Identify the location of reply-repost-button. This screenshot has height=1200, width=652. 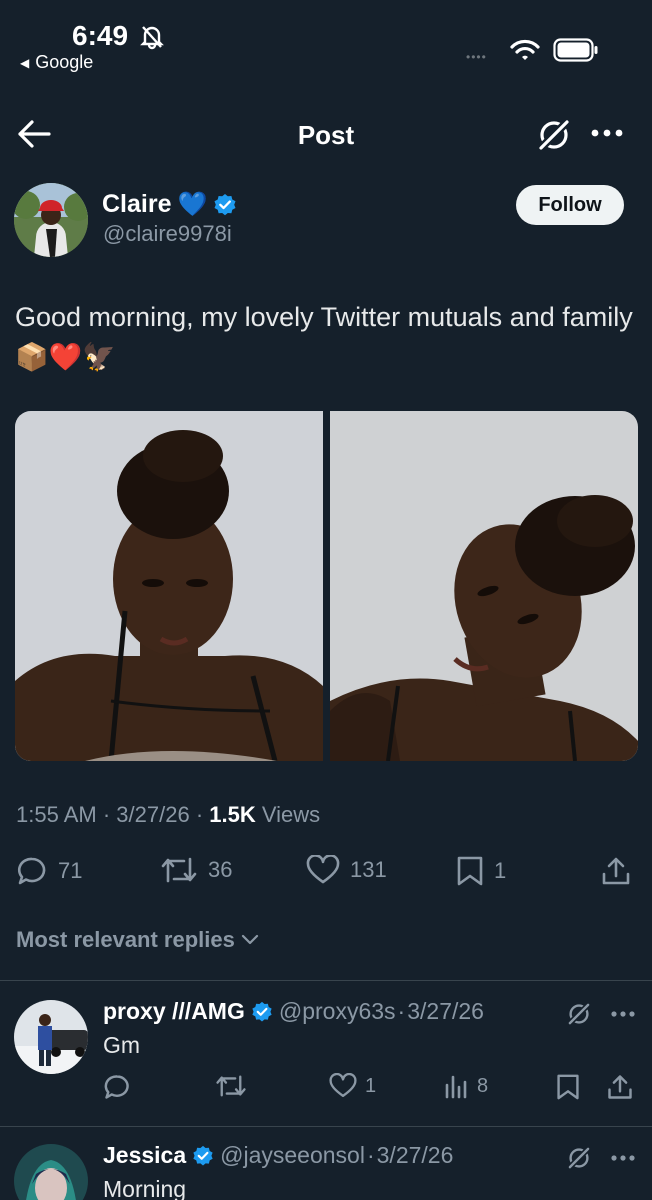
(231, 1086).